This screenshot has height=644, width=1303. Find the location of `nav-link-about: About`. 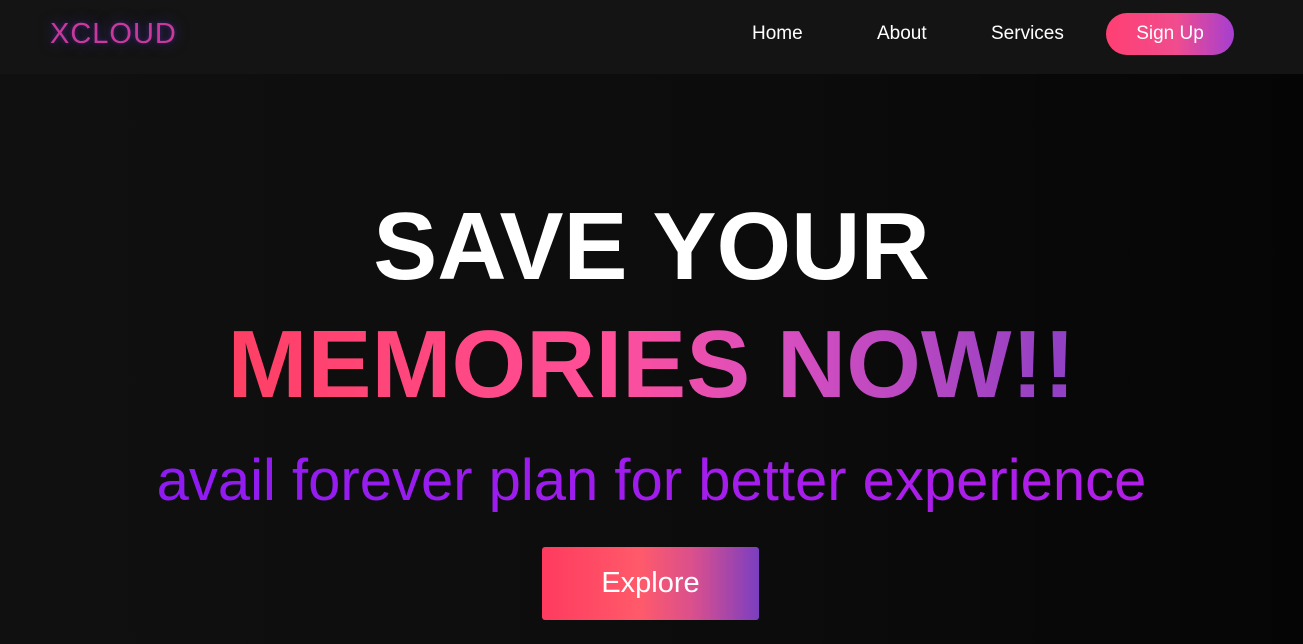

nav-link-about: About is located at coordinates (902, 34).